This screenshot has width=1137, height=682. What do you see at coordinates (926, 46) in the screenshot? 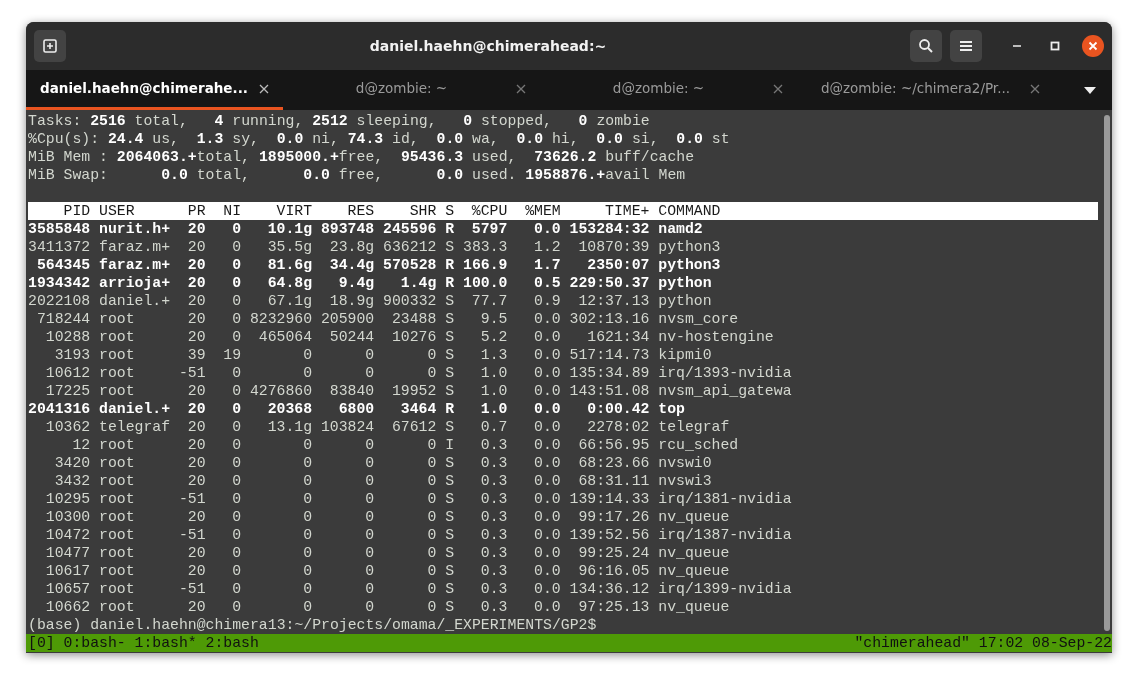
I see `search-button` at bounding box center [926, 46].